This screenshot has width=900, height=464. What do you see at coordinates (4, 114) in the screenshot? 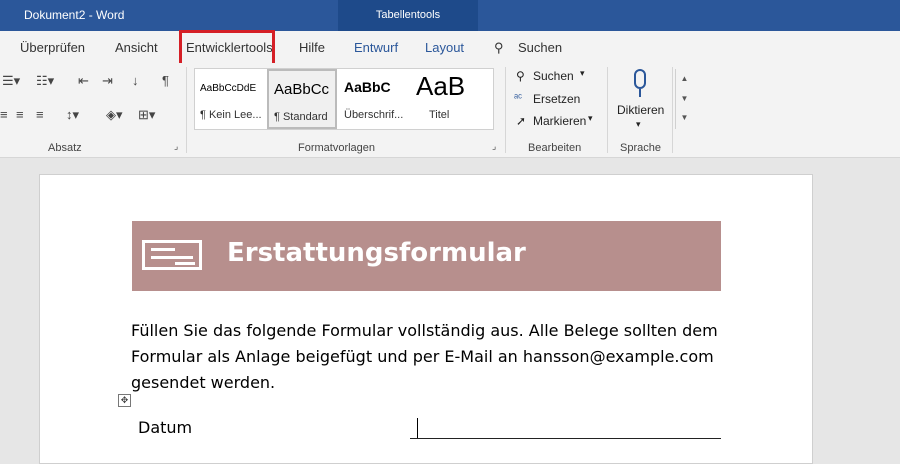
I see `align-left-icon: ≡` at bounding box center [4, 114].